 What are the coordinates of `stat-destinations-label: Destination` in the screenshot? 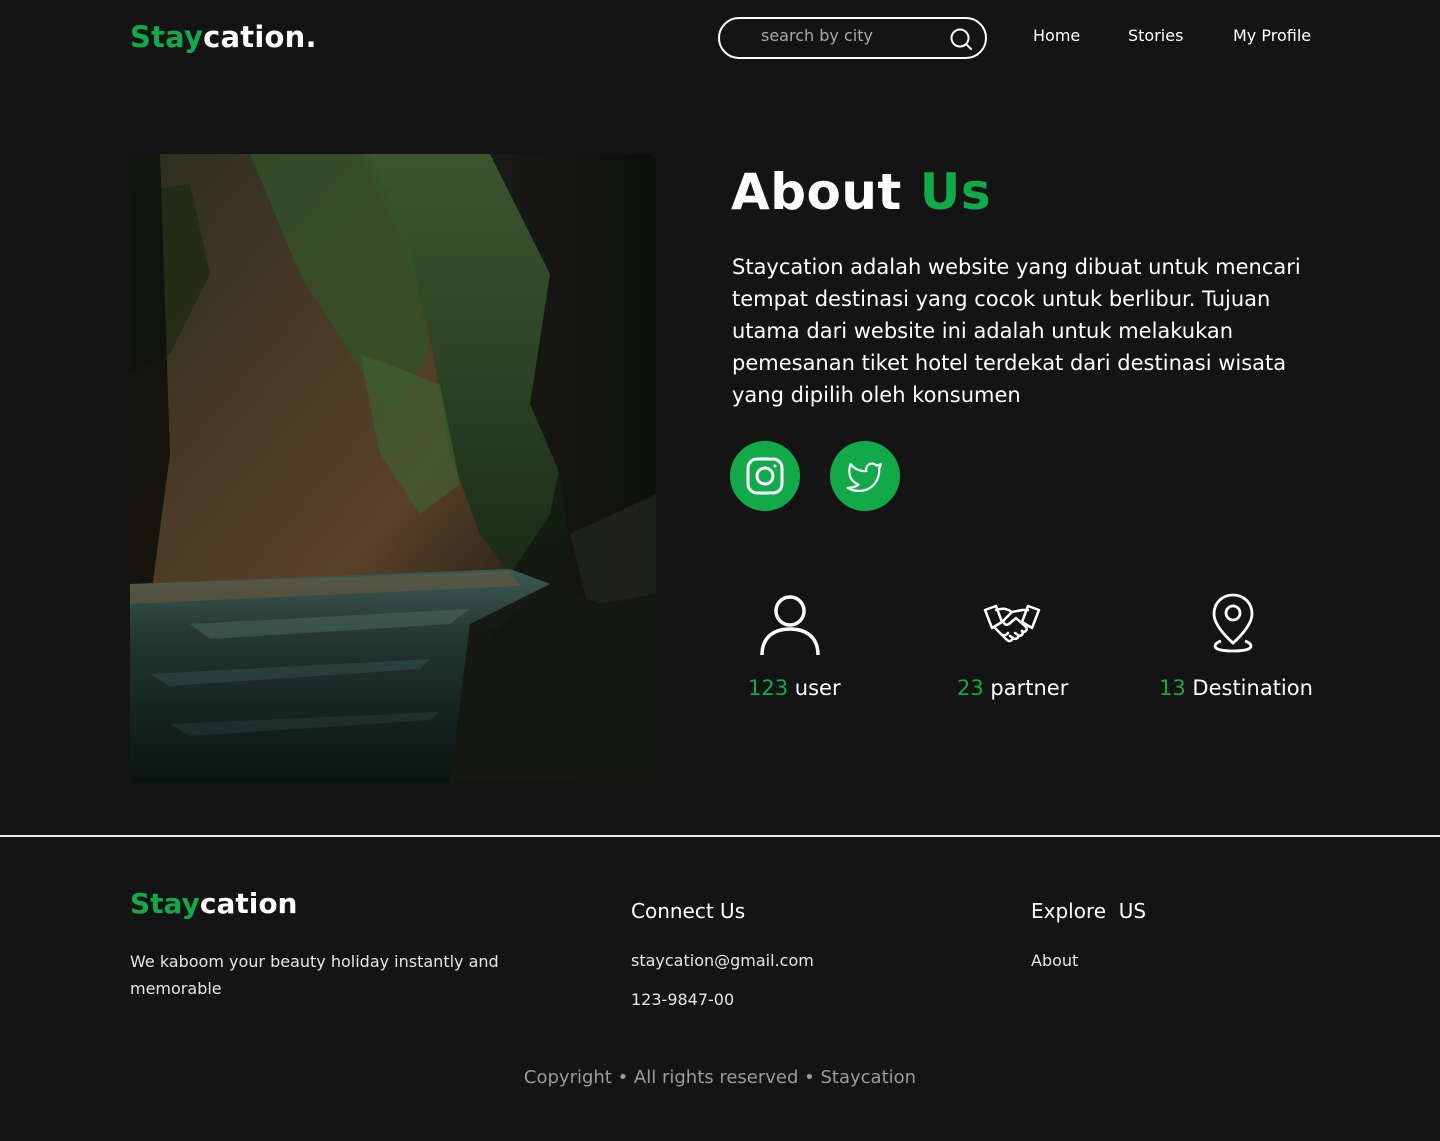 It's located at (1252, 688).